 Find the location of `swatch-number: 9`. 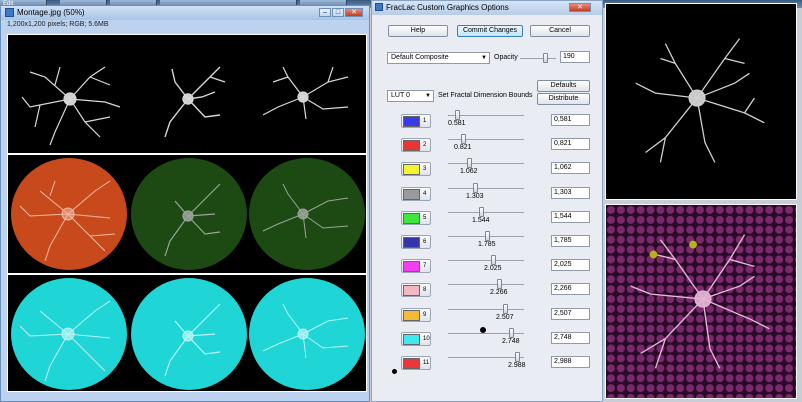

swatch-number: 9 is located at coordinates (425, 315).